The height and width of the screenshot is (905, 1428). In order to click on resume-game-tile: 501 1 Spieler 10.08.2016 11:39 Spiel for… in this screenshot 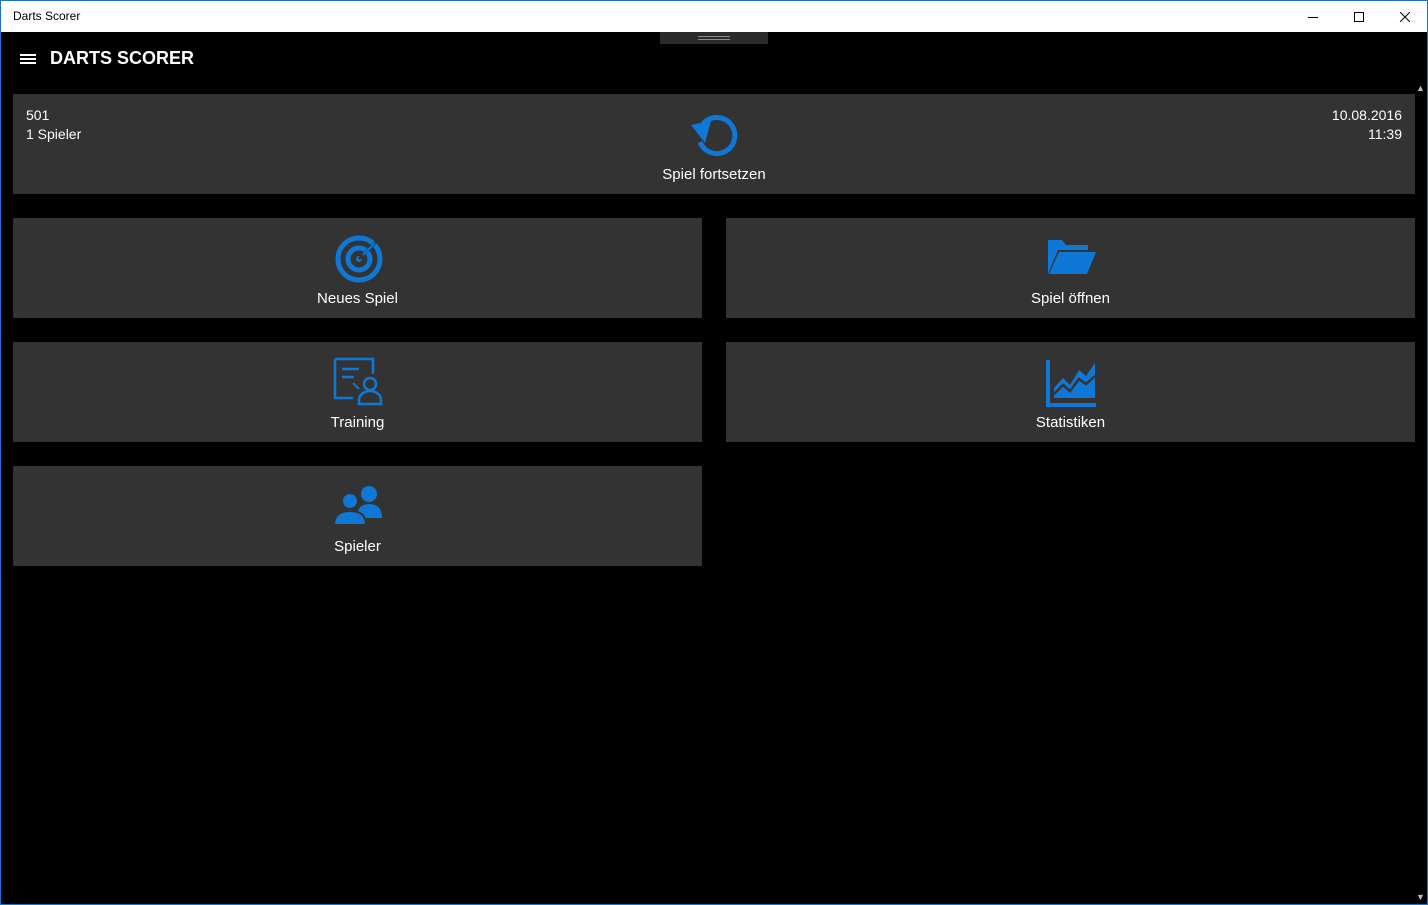, I will do `click(714, 144)`.